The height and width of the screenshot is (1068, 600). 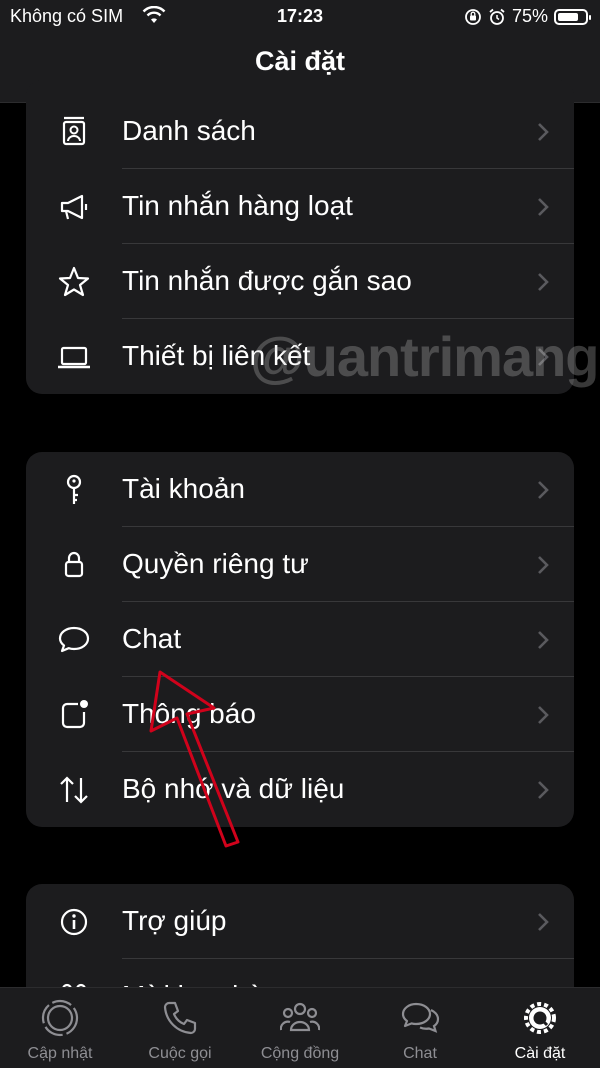 What do you see at coordinates (540, 1053) in the screenshot?
I see `tab-label: Cài đặt` at bounding box center [540, 1053].